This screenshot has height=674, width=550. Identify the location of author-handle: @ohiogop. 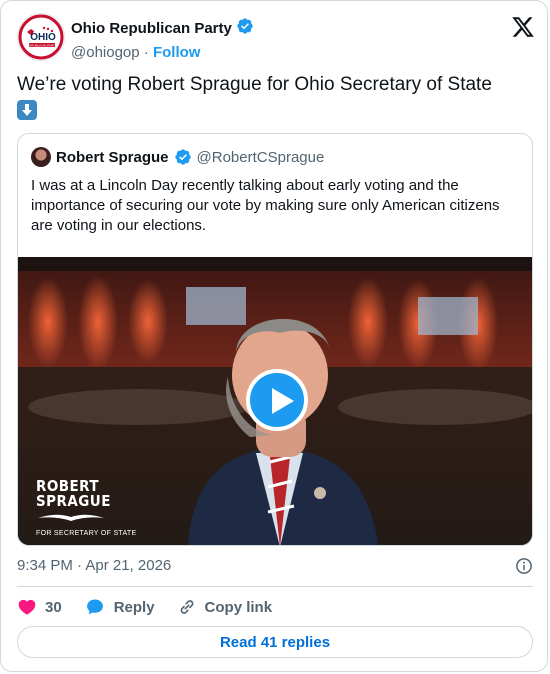
(105, 52).